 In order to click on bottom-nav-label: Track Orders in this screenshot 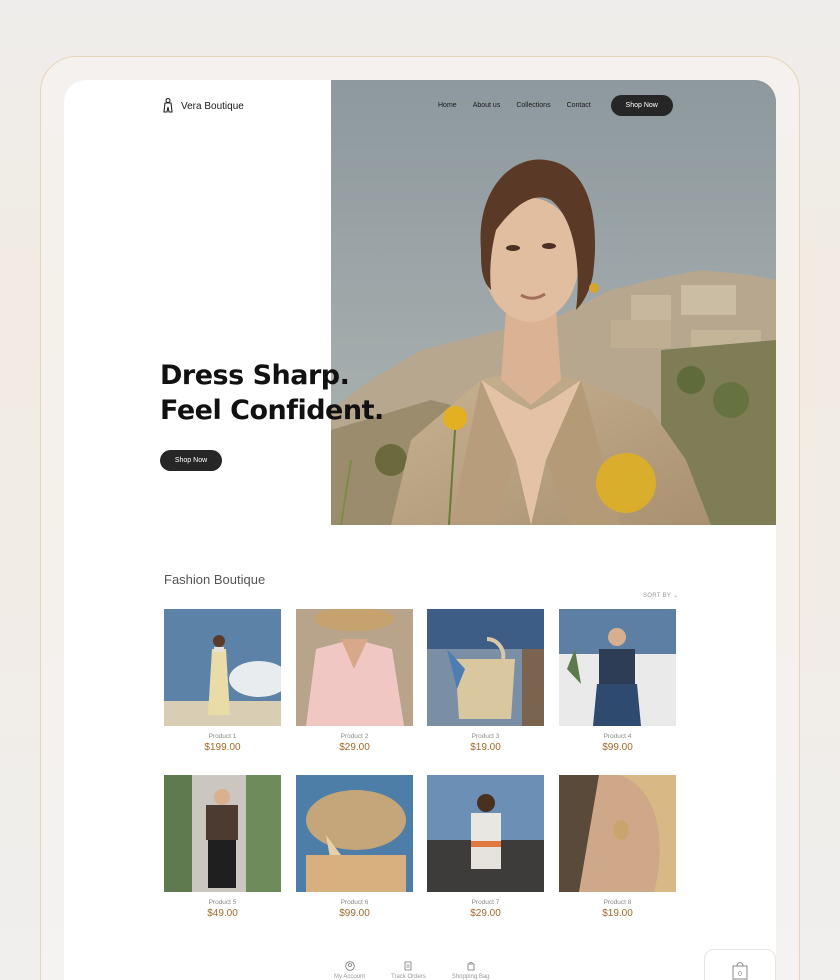, I will do `click(408, 977)`.